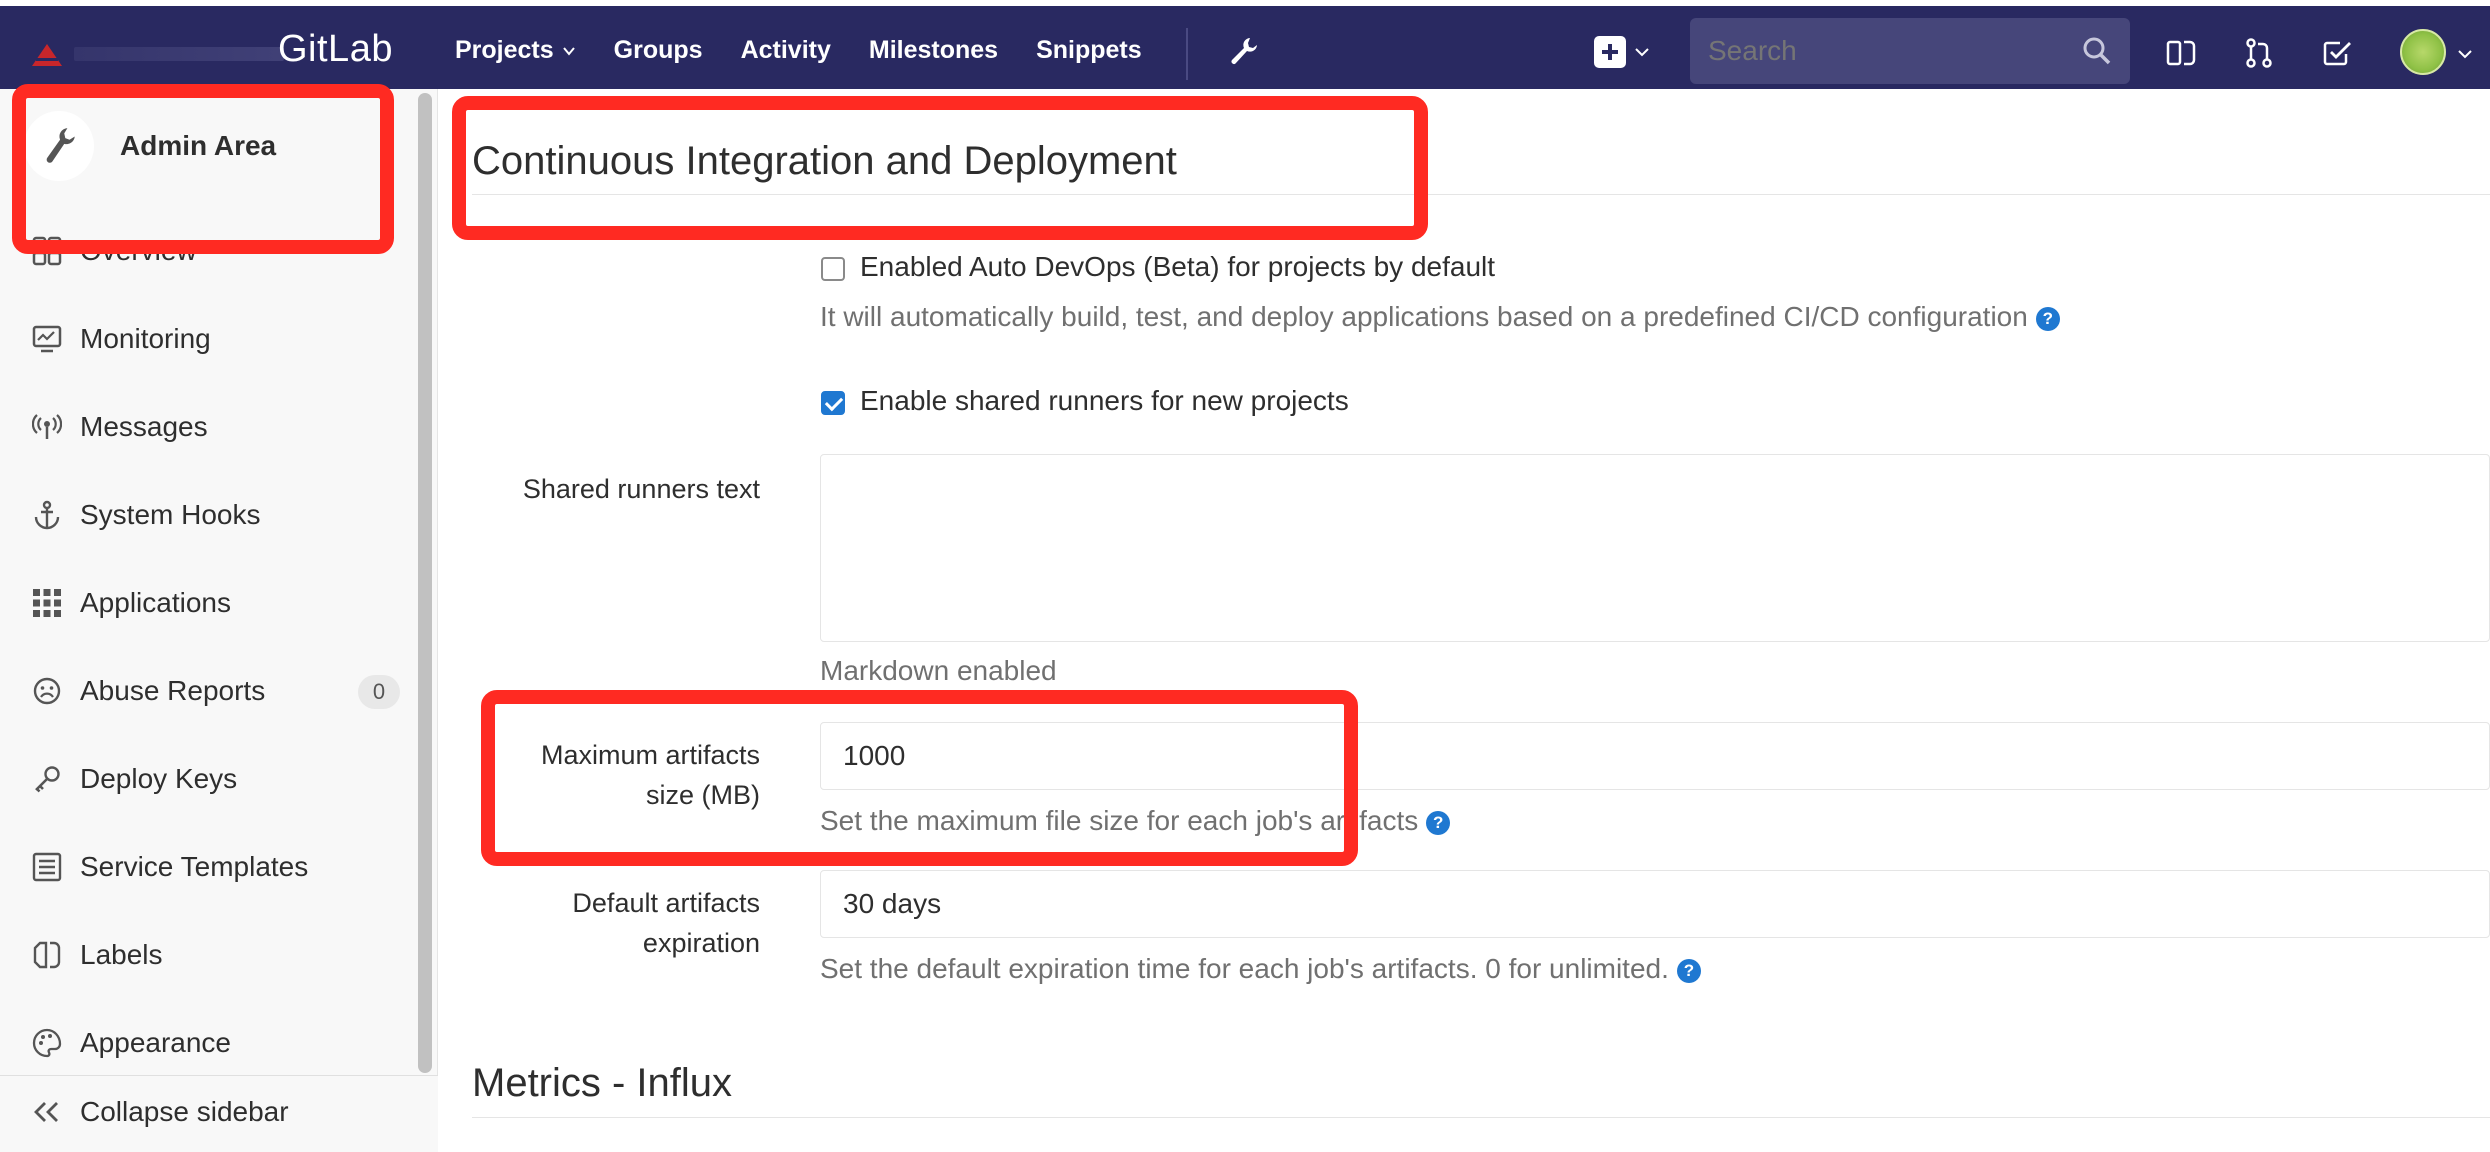  I want to click on sidebar-item-label: Appearance, so click(156, 1042).